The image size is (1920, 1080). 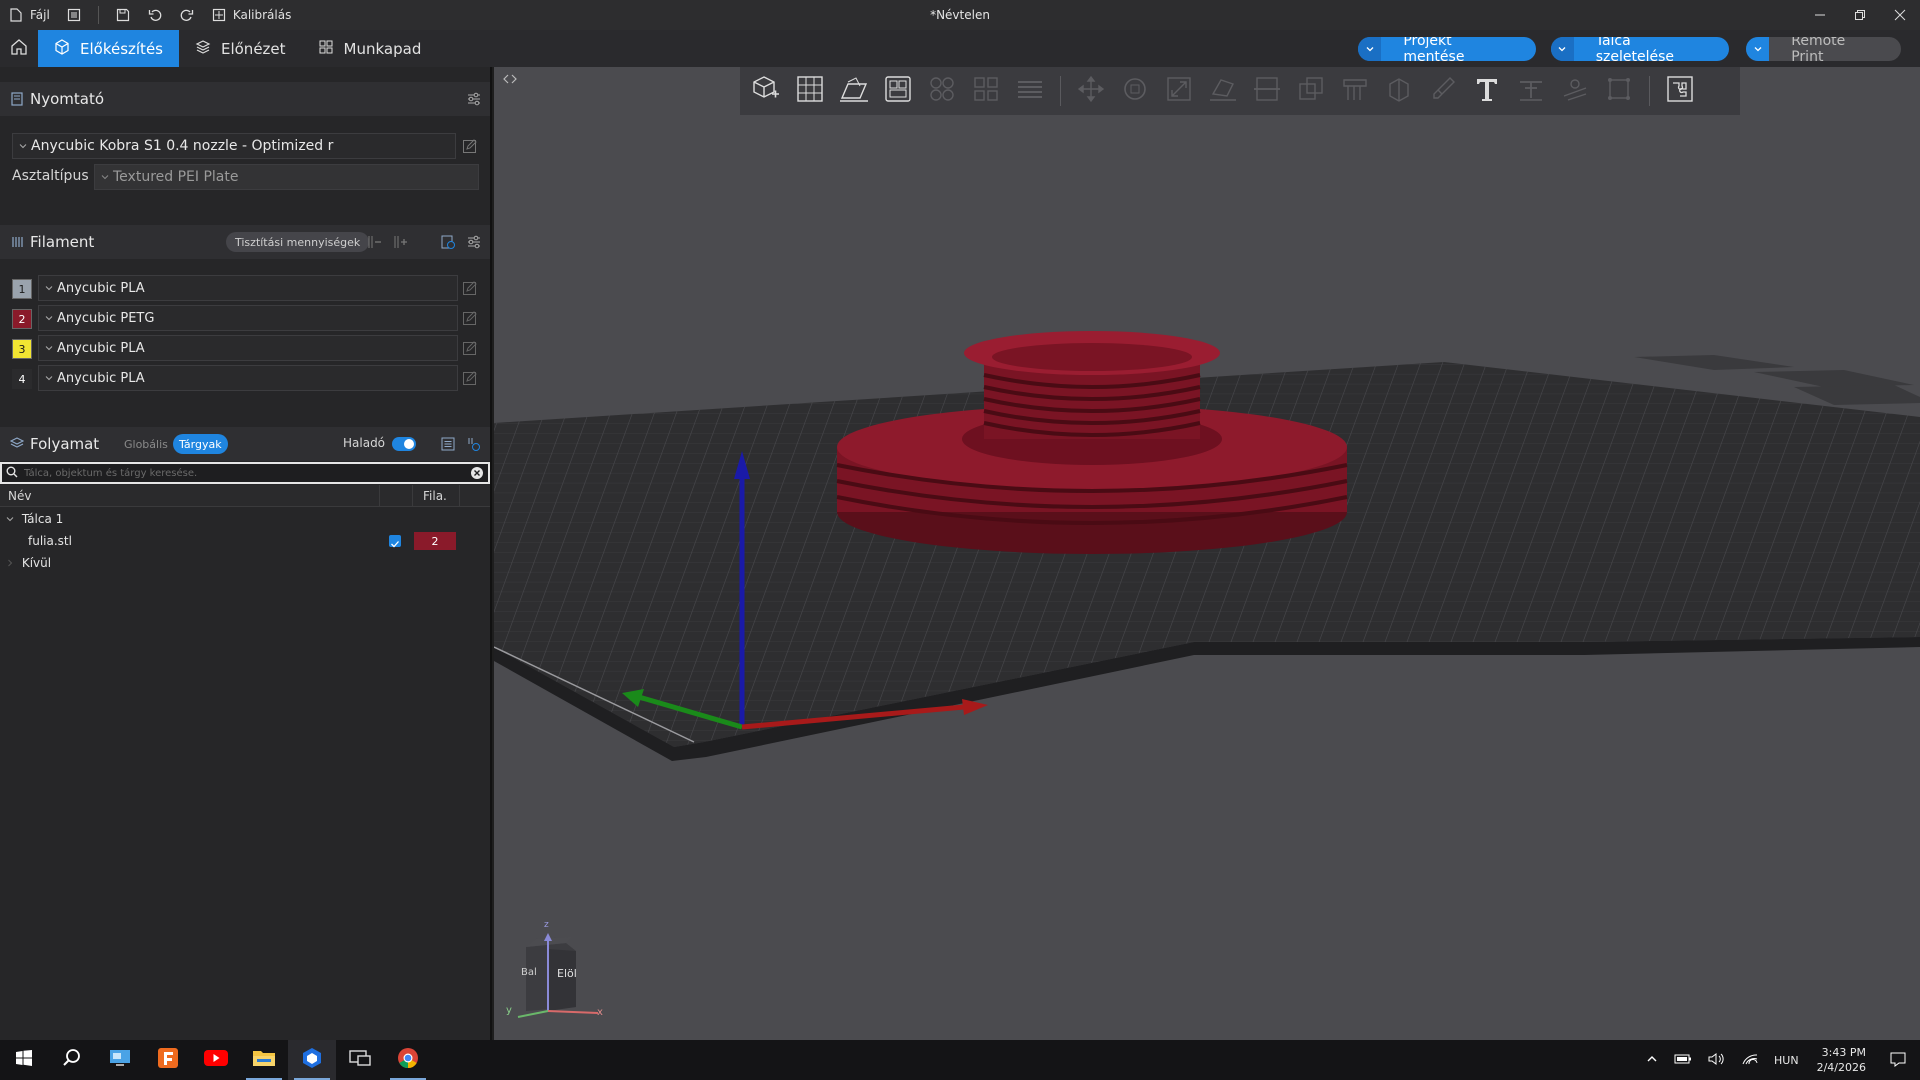 I want to click on file-menu: Fájl, so click(x=29, y=15).